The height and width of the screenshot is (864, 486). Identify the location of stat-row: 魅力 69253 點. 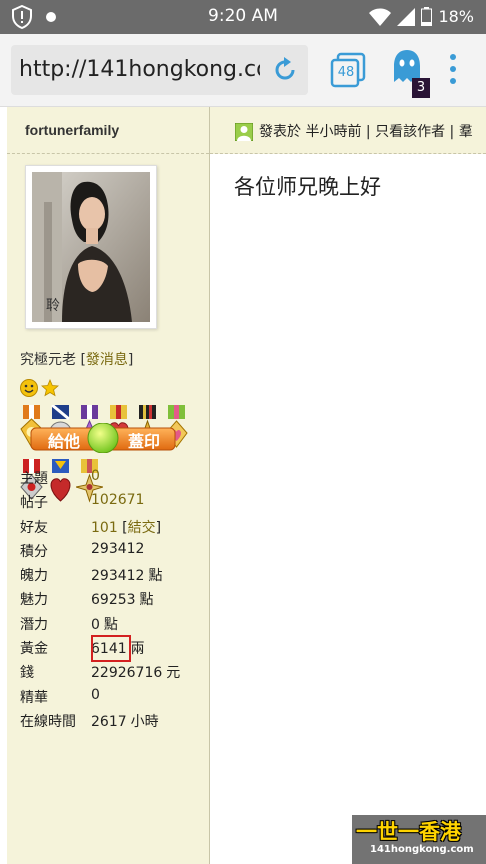
(115, 601).